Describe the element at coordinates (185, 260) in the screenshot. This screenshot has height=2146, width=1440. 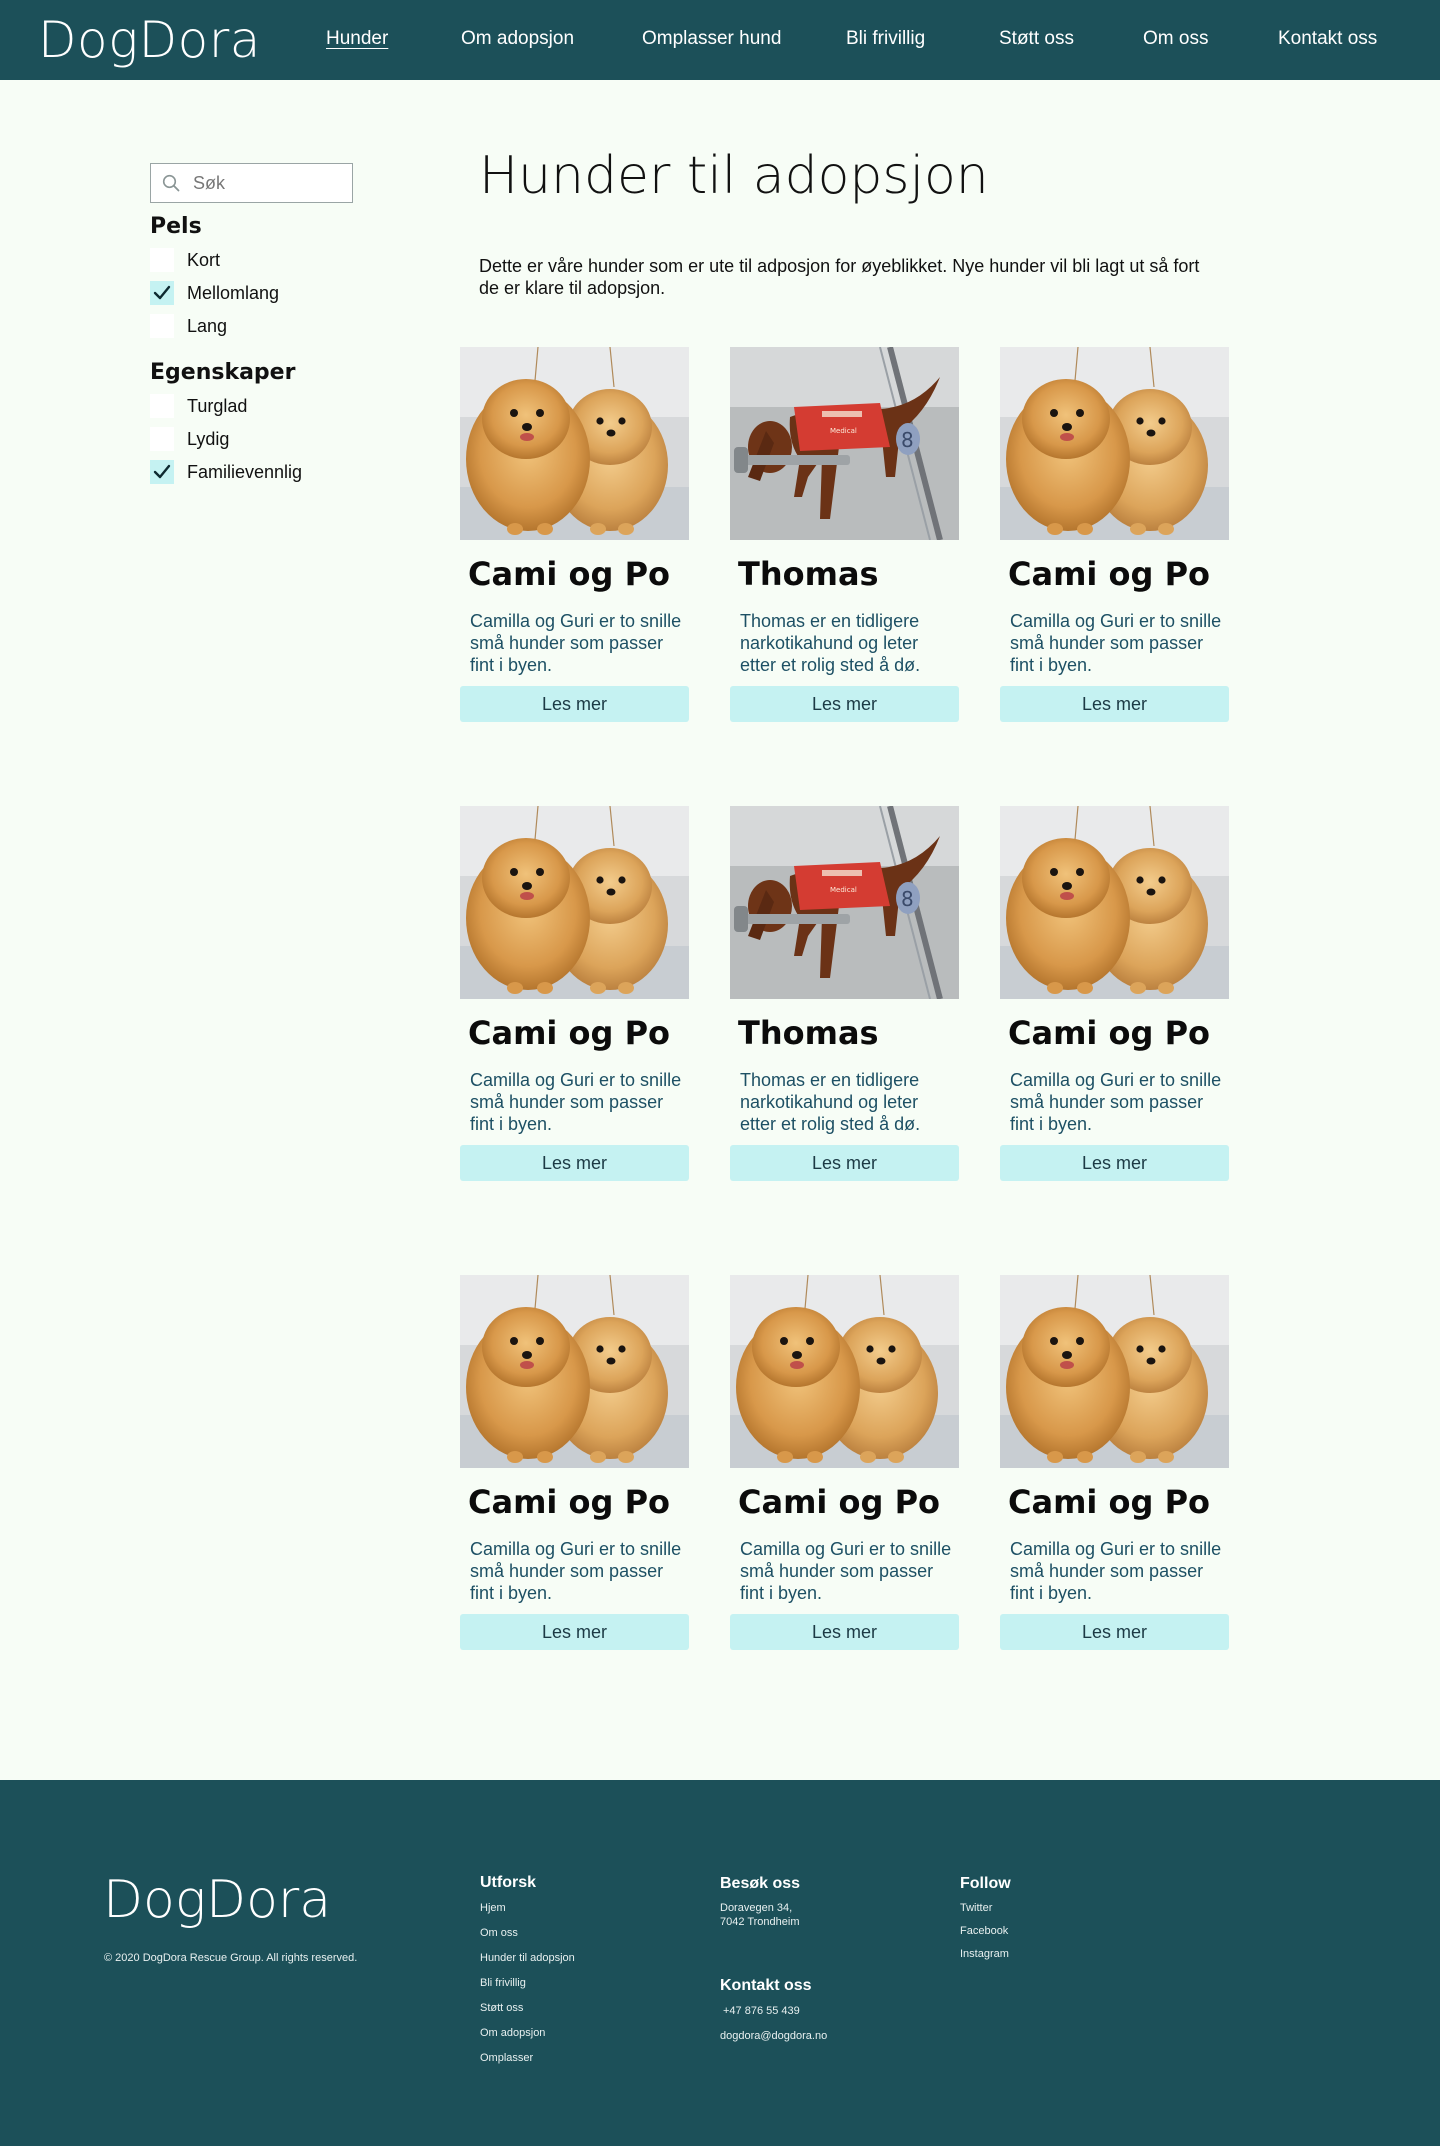
I see `filter-option-kort: Kort` at that location.